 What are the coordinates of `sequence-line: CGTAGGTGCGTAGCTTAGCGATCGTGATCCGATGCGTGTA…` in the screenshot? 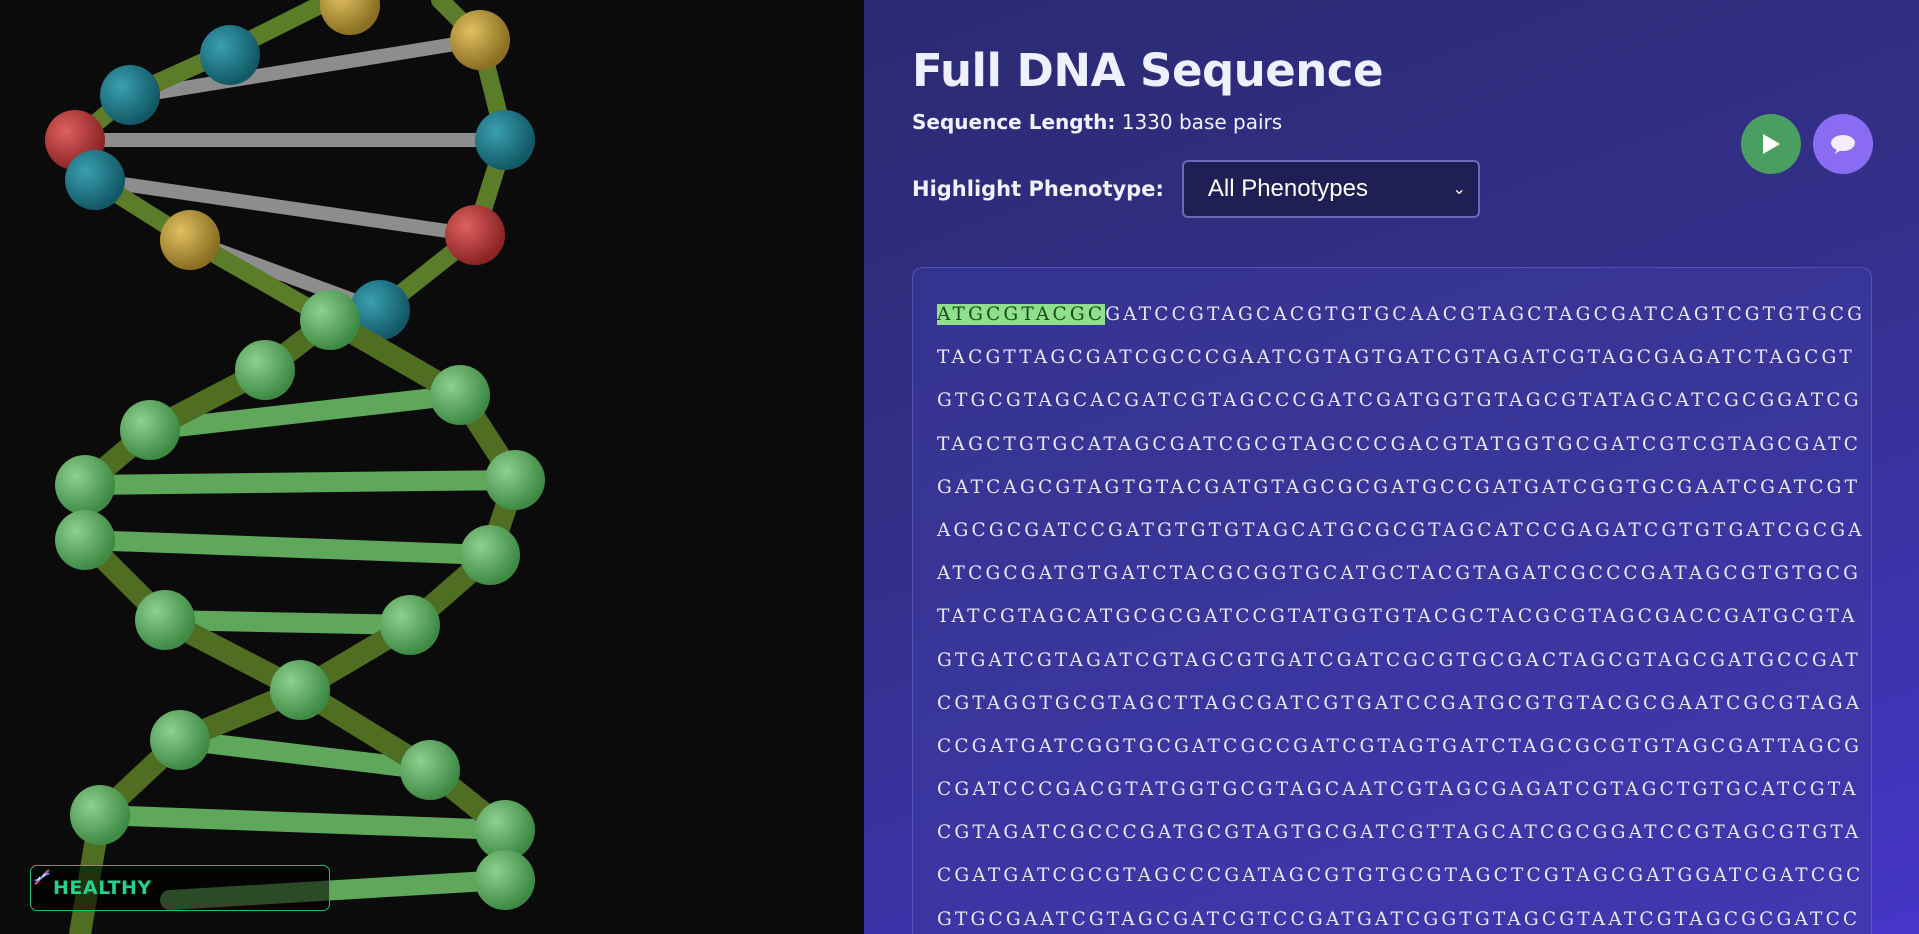 It's located at (1400, 703).